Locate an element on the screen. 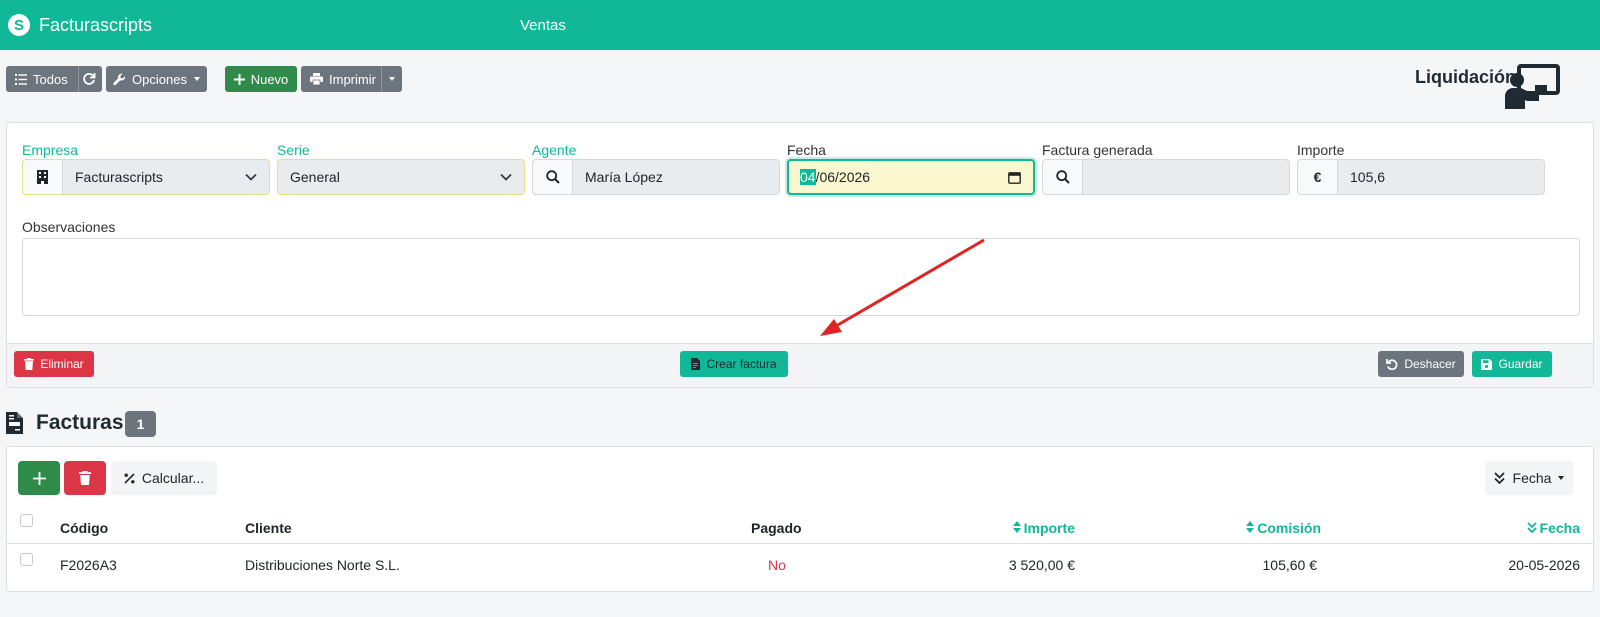  new-button: Nuevo is located at coordinates (261, 79).